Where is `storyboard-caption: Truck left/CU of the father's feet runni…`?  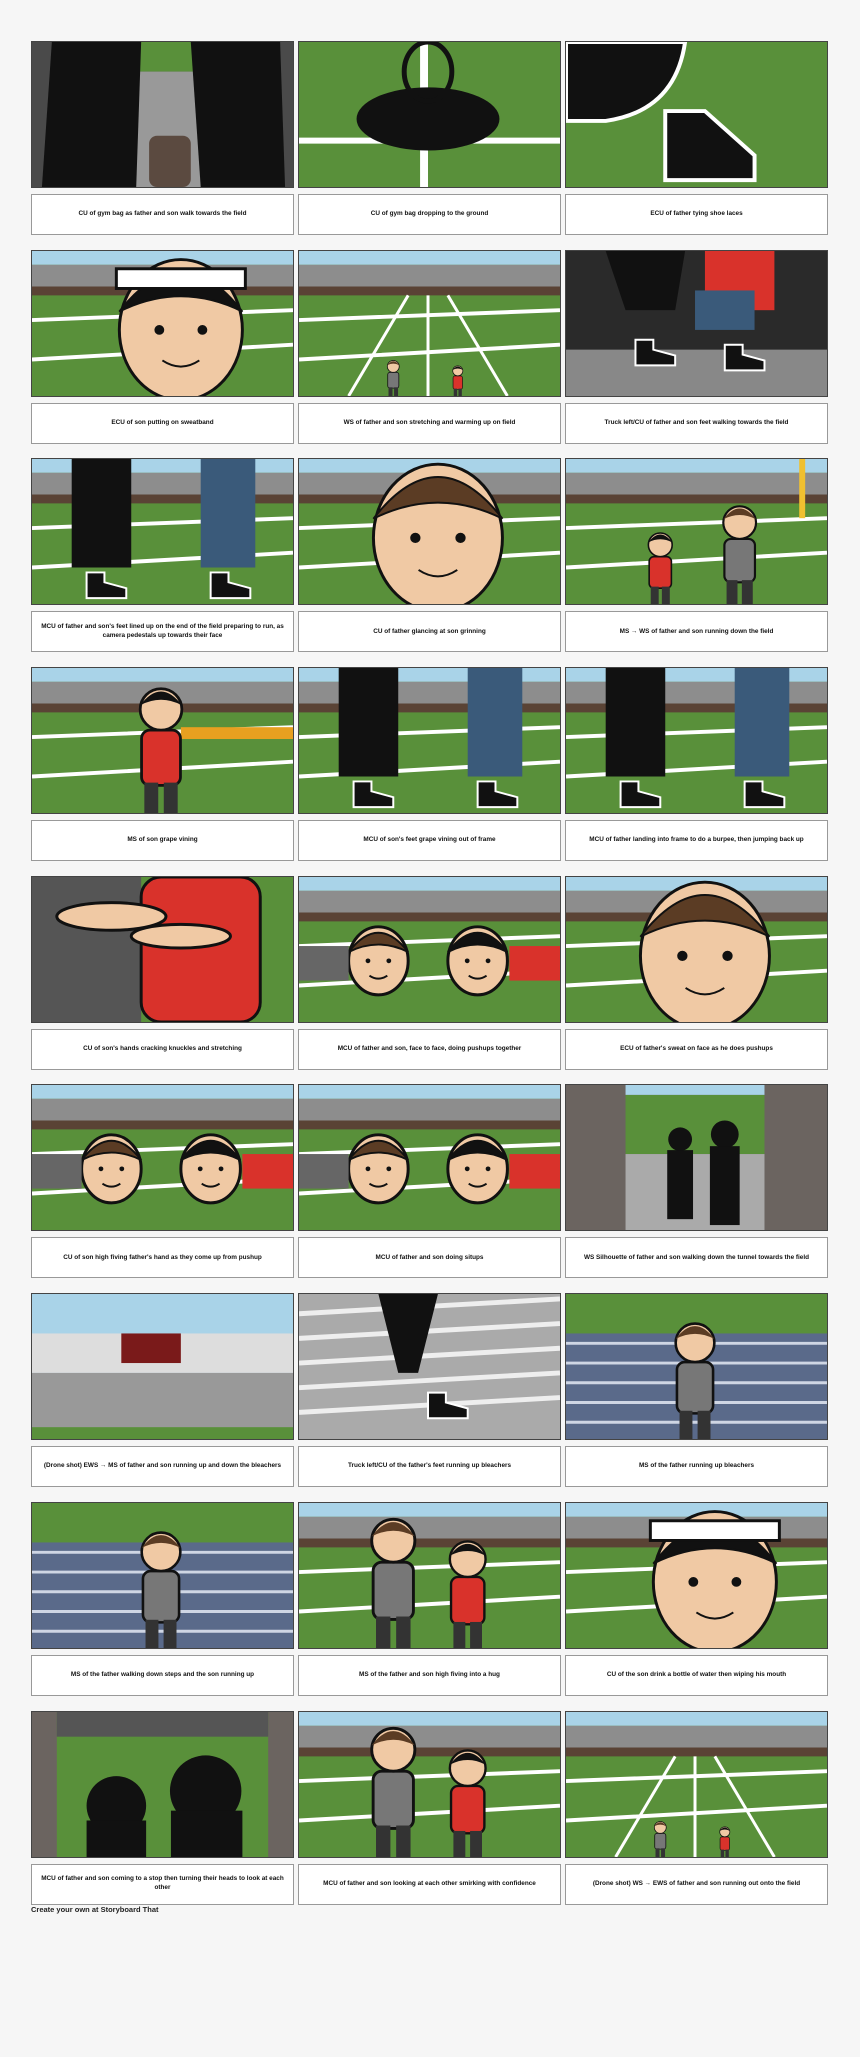 storyboard-caption: Truck left/CU of the father's feet runni… is located at coordinates (429, 1467).